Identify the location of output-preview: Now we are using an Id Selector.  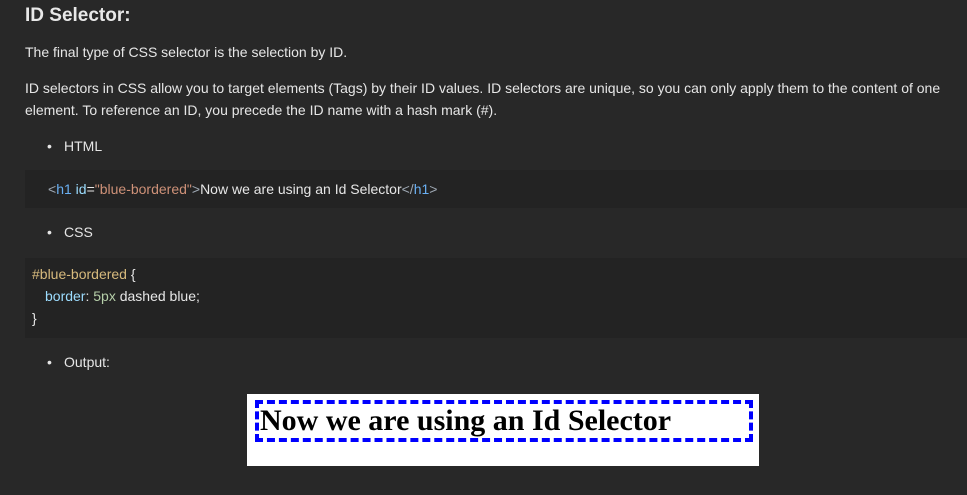
(503, 430).